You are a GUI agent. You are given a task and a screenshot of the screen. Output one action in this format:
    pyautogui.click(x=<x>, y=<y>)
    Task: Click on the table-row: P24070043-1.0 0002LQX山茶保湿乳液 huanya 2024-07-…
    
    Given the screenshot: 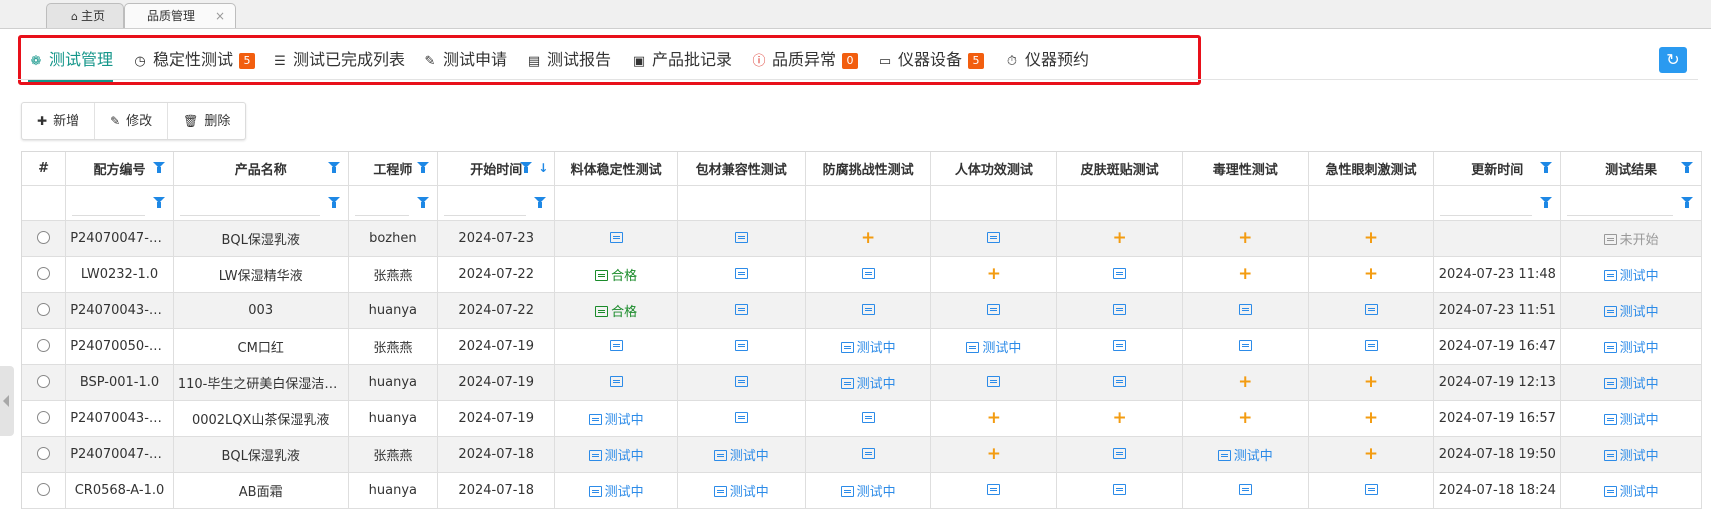 What is the action you would take?
    pyautogui.click(x=862, y=418)
    